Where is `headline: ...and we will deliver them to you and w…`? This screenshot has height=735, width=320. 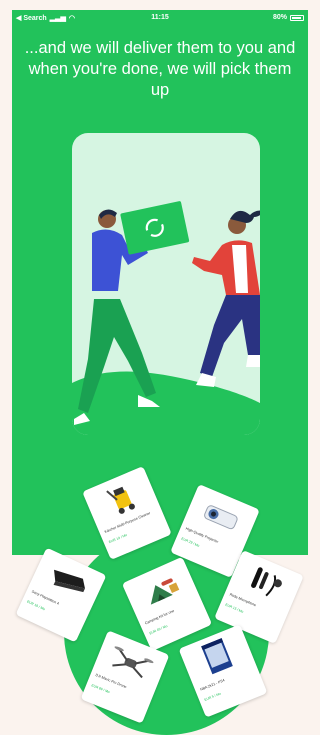 headline: ...and we will deliver them to you and w… is located at coordinates (160, 69).